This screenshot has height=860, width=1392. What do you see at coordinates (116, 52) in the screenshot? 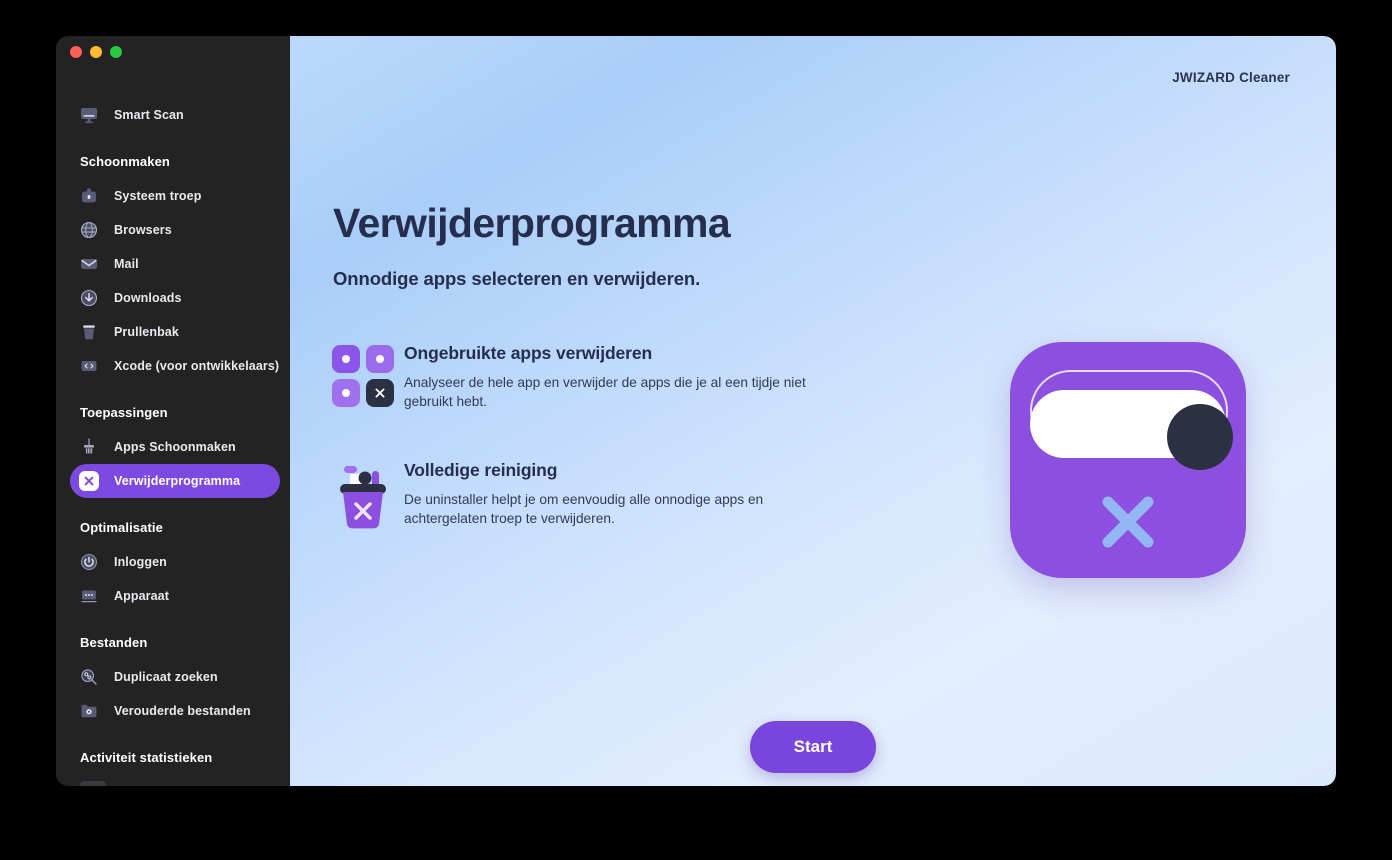
I see `maximize-button` at bounding box center [116, 52].